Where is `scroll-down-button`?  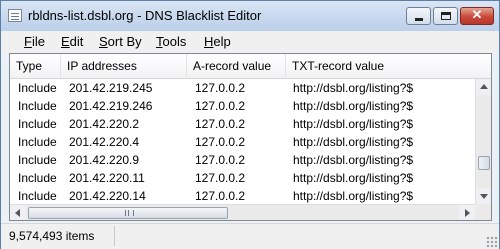 scroll-down-button is located at coordinates (483, 196).